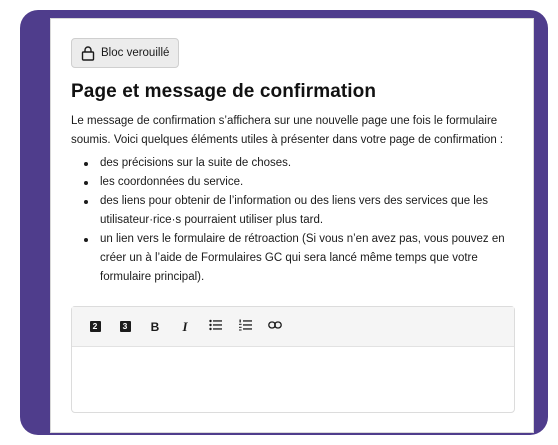 The width and height of the screenshot is (558, 445). I want to click on bullet-list-button, so click(215, 327).